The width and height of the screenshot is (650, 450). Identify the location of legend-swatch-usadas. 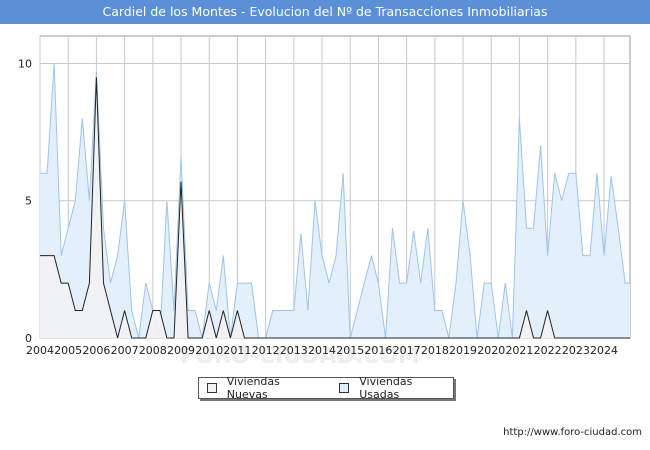
(344, 388).